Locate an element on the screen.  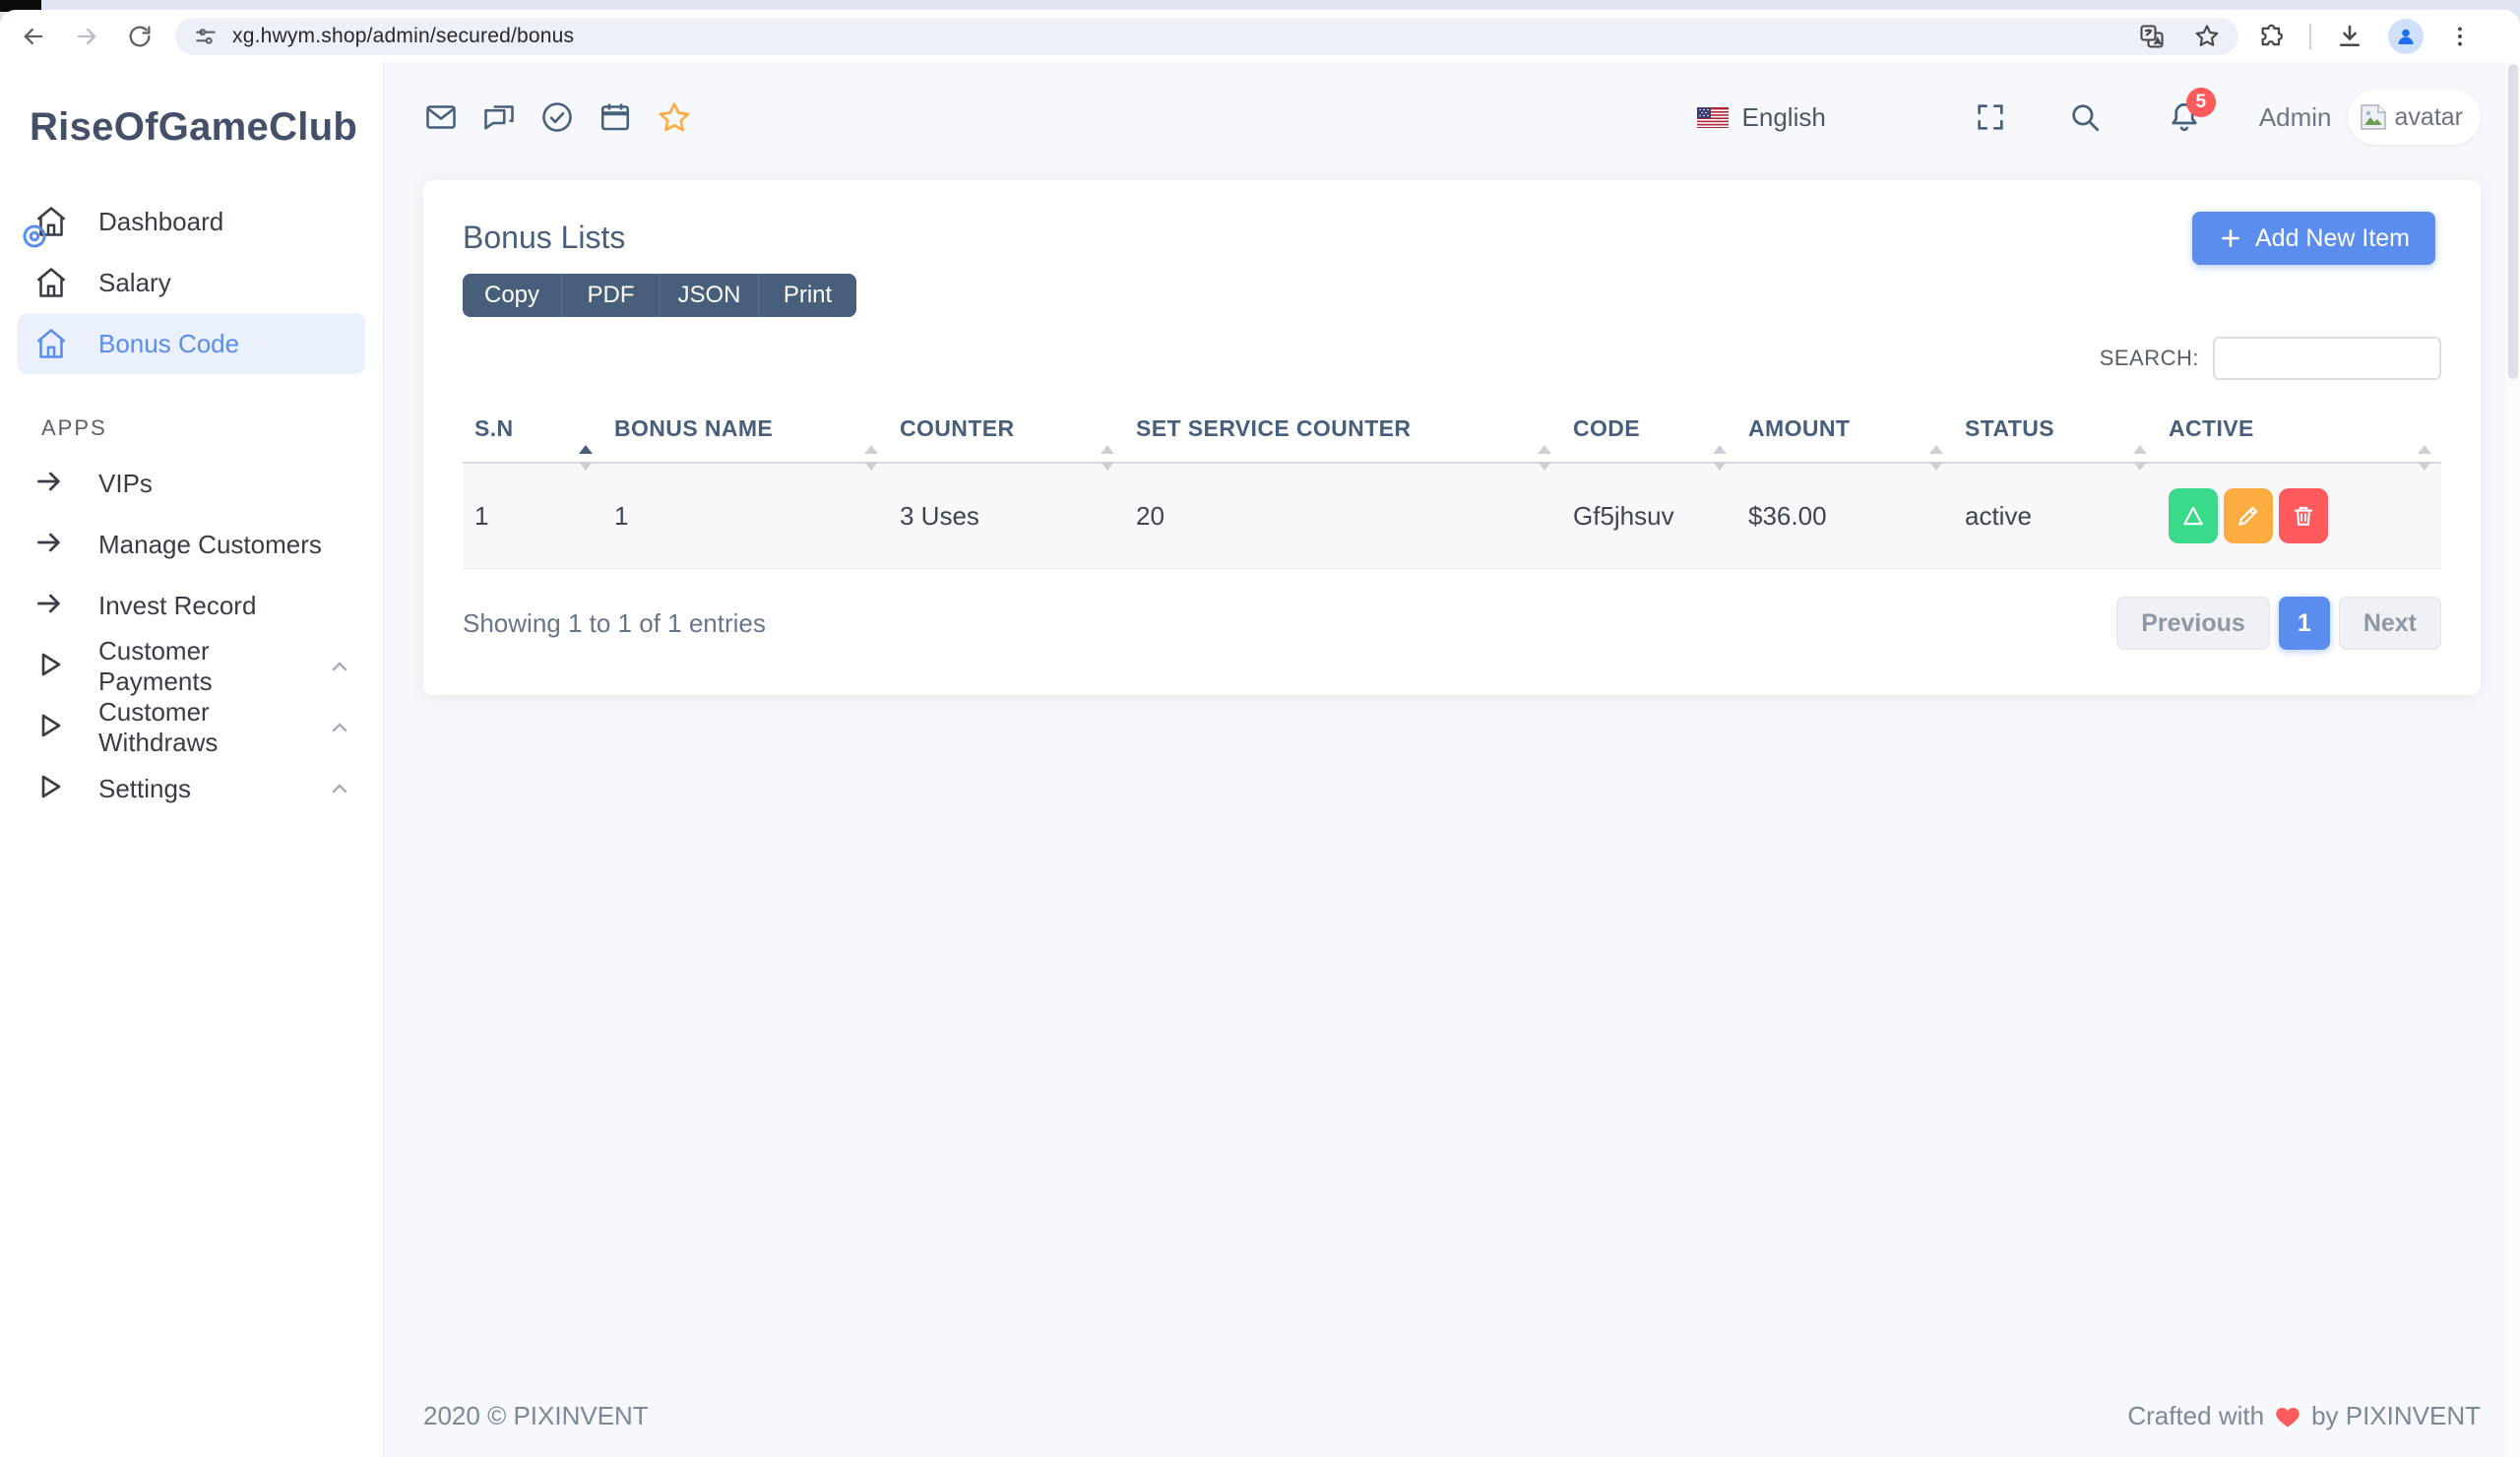
activate-button is located at coordinates (2193, 515).